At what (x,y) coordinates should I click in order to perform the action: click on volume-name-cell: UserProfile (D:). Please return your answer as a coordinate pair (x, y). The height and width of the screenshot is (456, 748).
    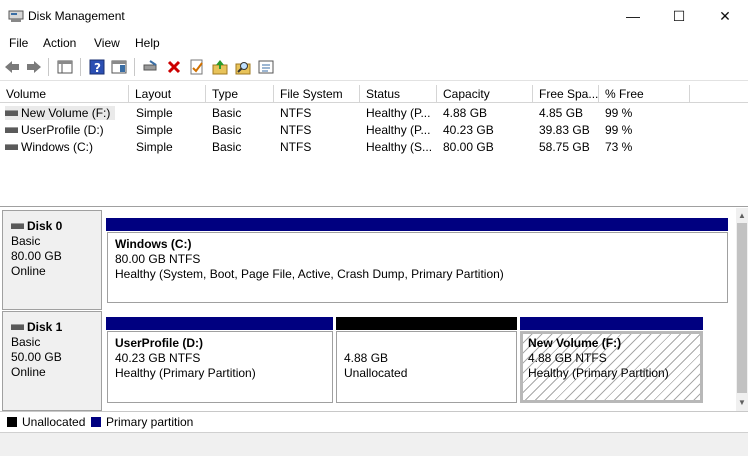
    Looking at the image, I should click on (54, 130).